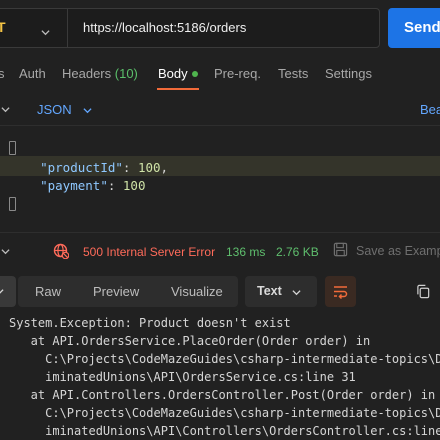  I want to click on tab-params: s, so click(2, 73).